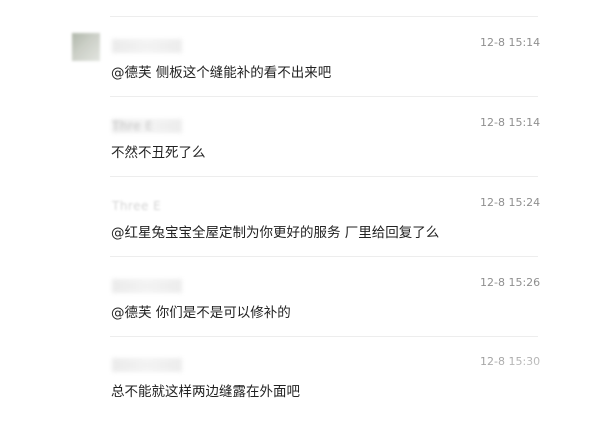  I want to click on avatar, so click(86, 47).